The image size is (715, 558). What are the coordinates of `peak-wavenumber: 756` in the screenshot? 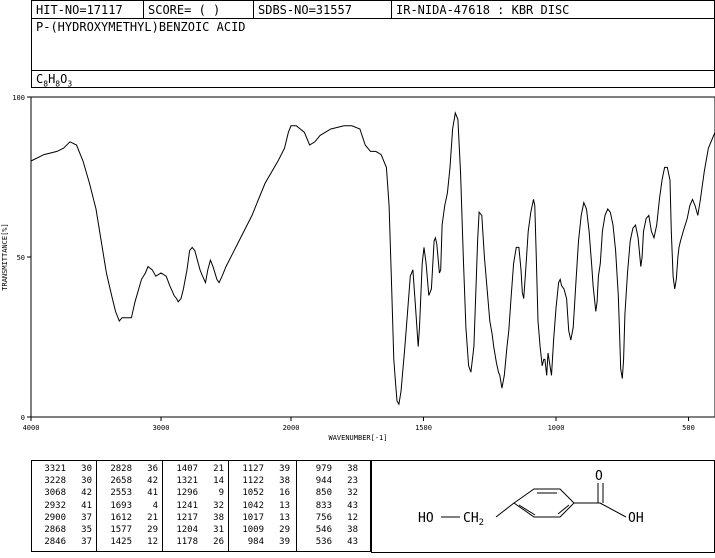 It's located at (323, 517).